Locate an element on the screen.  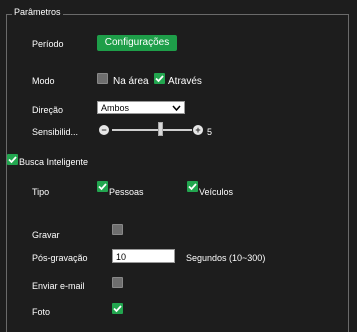
direcao-select: Ambos is located at coordinates (141, 107).